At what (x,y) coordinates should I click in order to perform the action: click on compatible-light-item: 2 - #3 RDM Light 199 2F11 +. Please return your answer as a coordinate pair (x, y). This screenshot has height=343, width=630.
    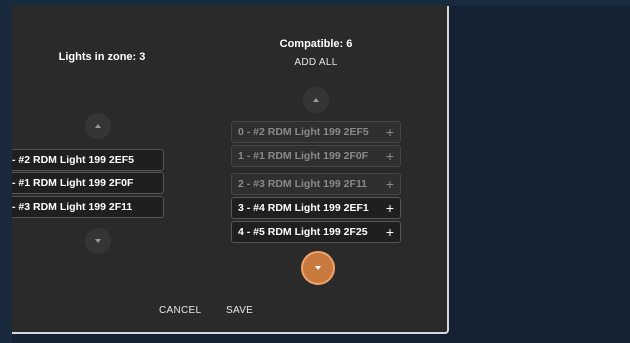
    Looking at the image, I should click on (316, 184).